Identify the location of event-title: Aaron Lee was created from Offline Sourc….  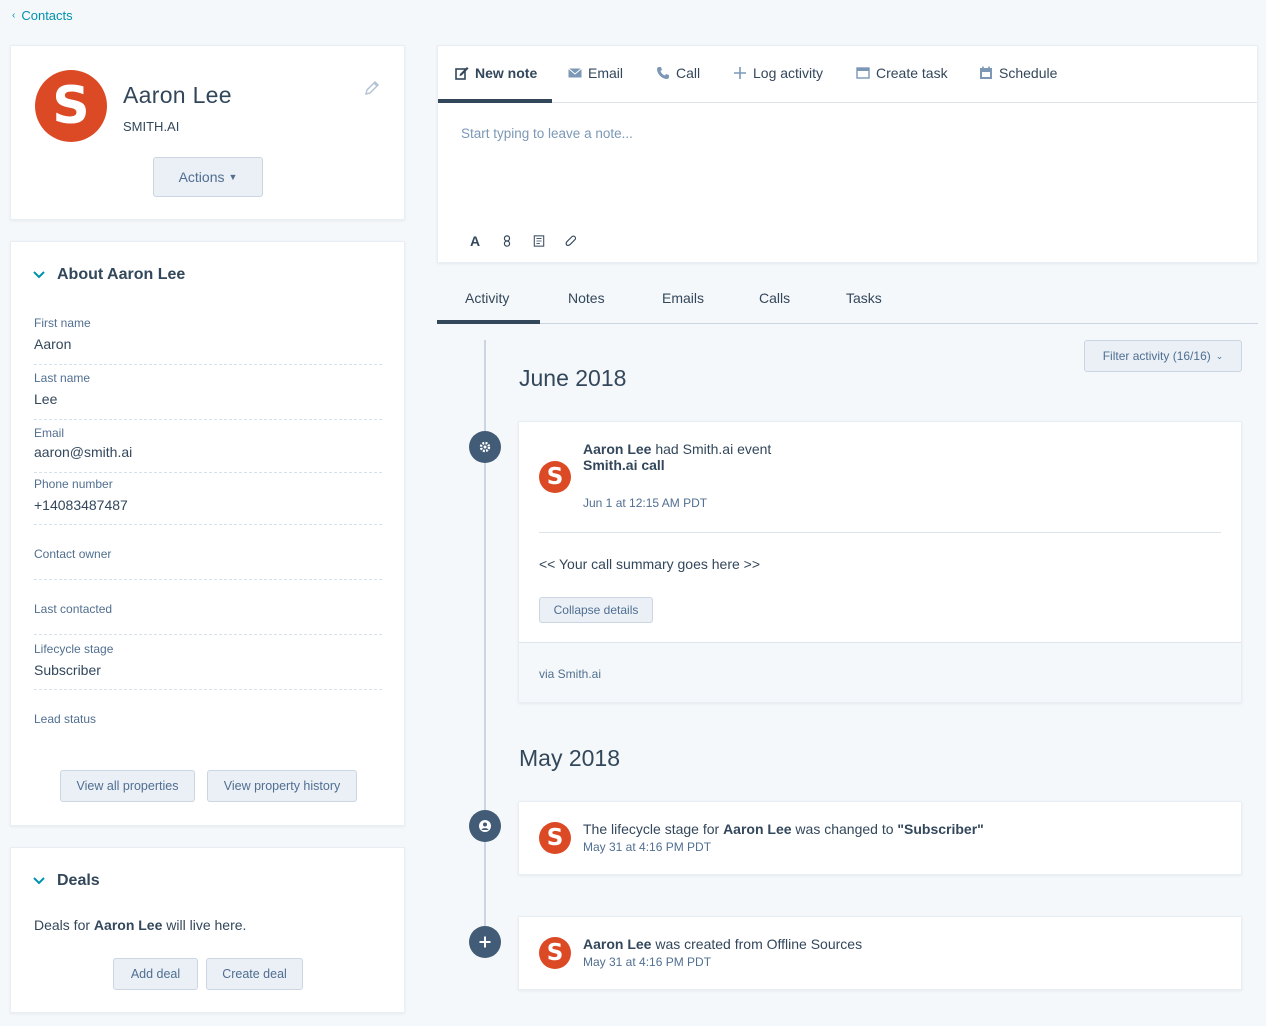
(722, 944).